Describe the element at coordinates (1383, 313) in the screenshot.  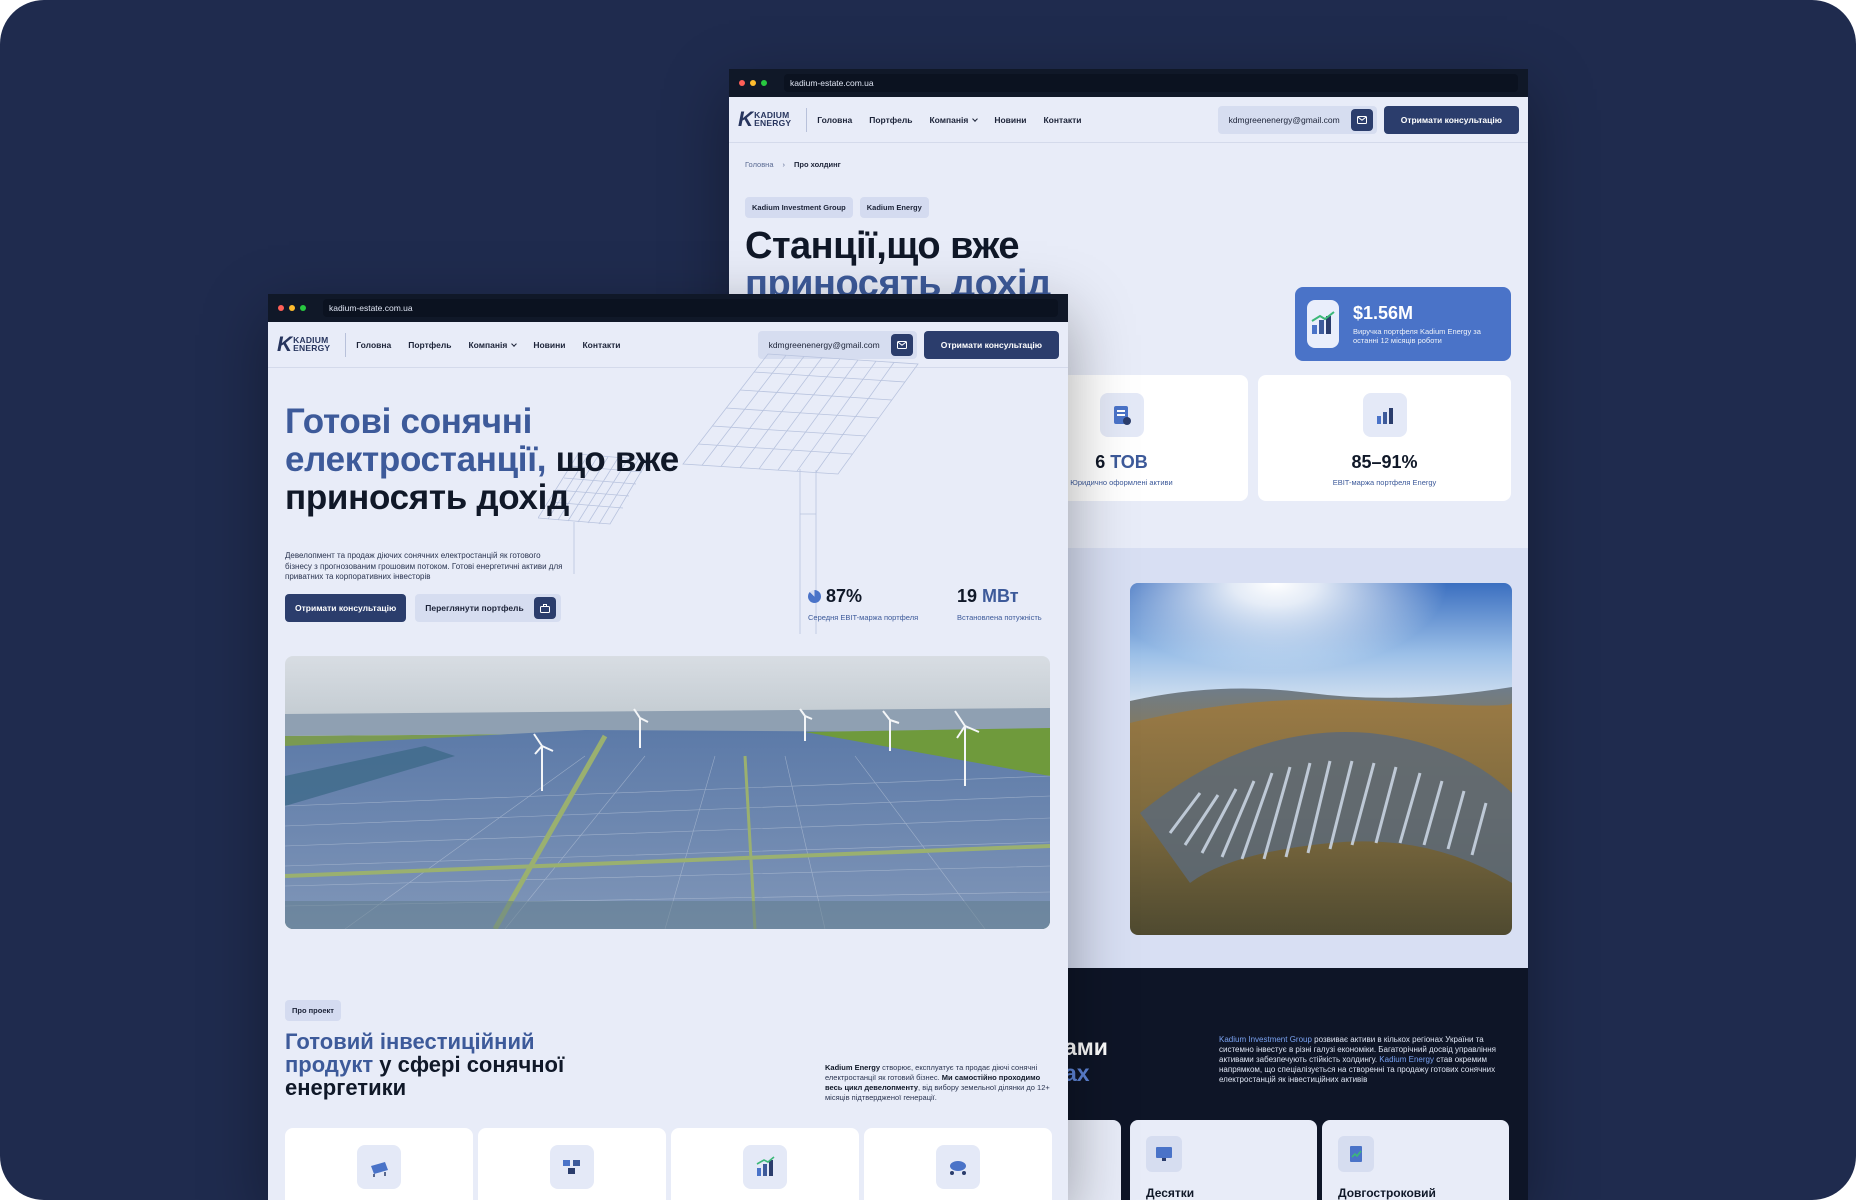
I see `revenue-amount: $1.56M` at that location.